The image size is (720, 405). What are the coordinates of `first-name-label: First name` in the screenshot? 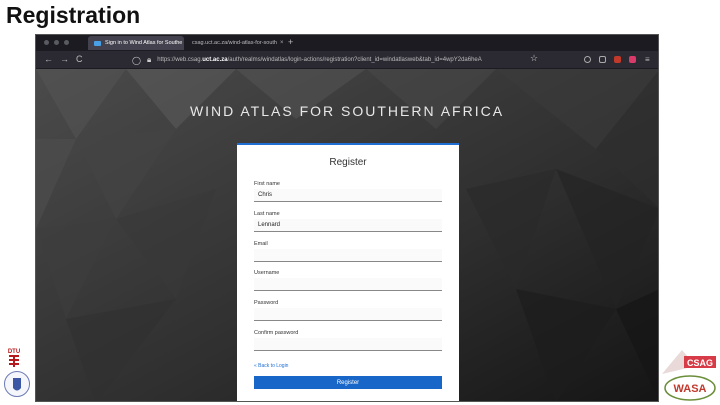 It's located at (267, 184).